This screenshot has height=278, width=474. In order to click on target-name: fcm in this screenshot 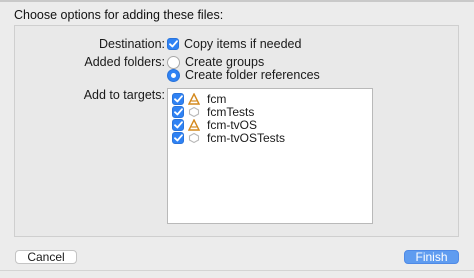, I will do `click(217, 99)`.